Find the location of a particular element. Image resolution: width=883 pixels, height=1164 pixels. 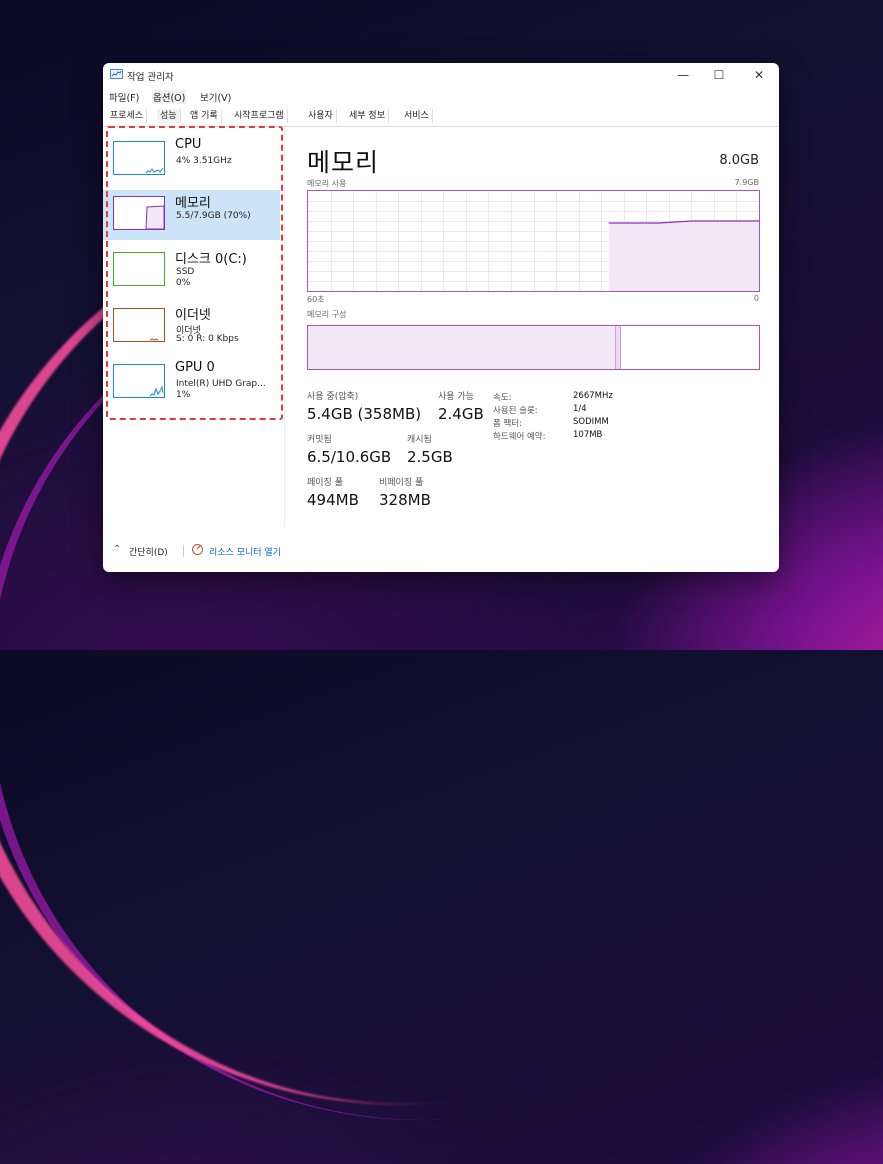

speed-label: 속도: is located at coordinates (502, 398).